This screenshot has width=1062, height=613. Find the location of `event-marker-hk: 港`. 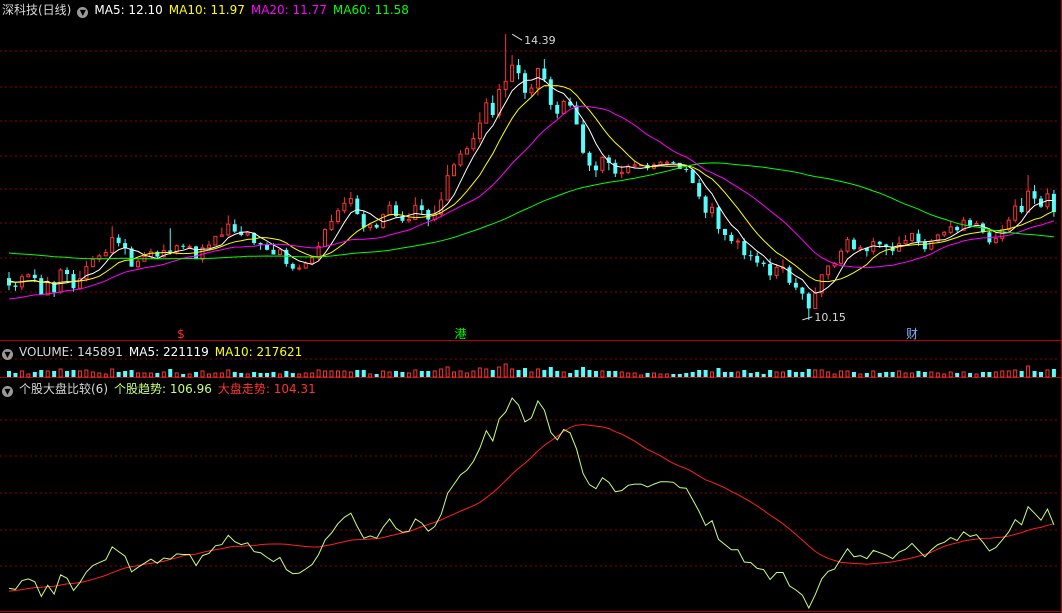

event-marker-hk: 港 is located at coordinates (461, 334).